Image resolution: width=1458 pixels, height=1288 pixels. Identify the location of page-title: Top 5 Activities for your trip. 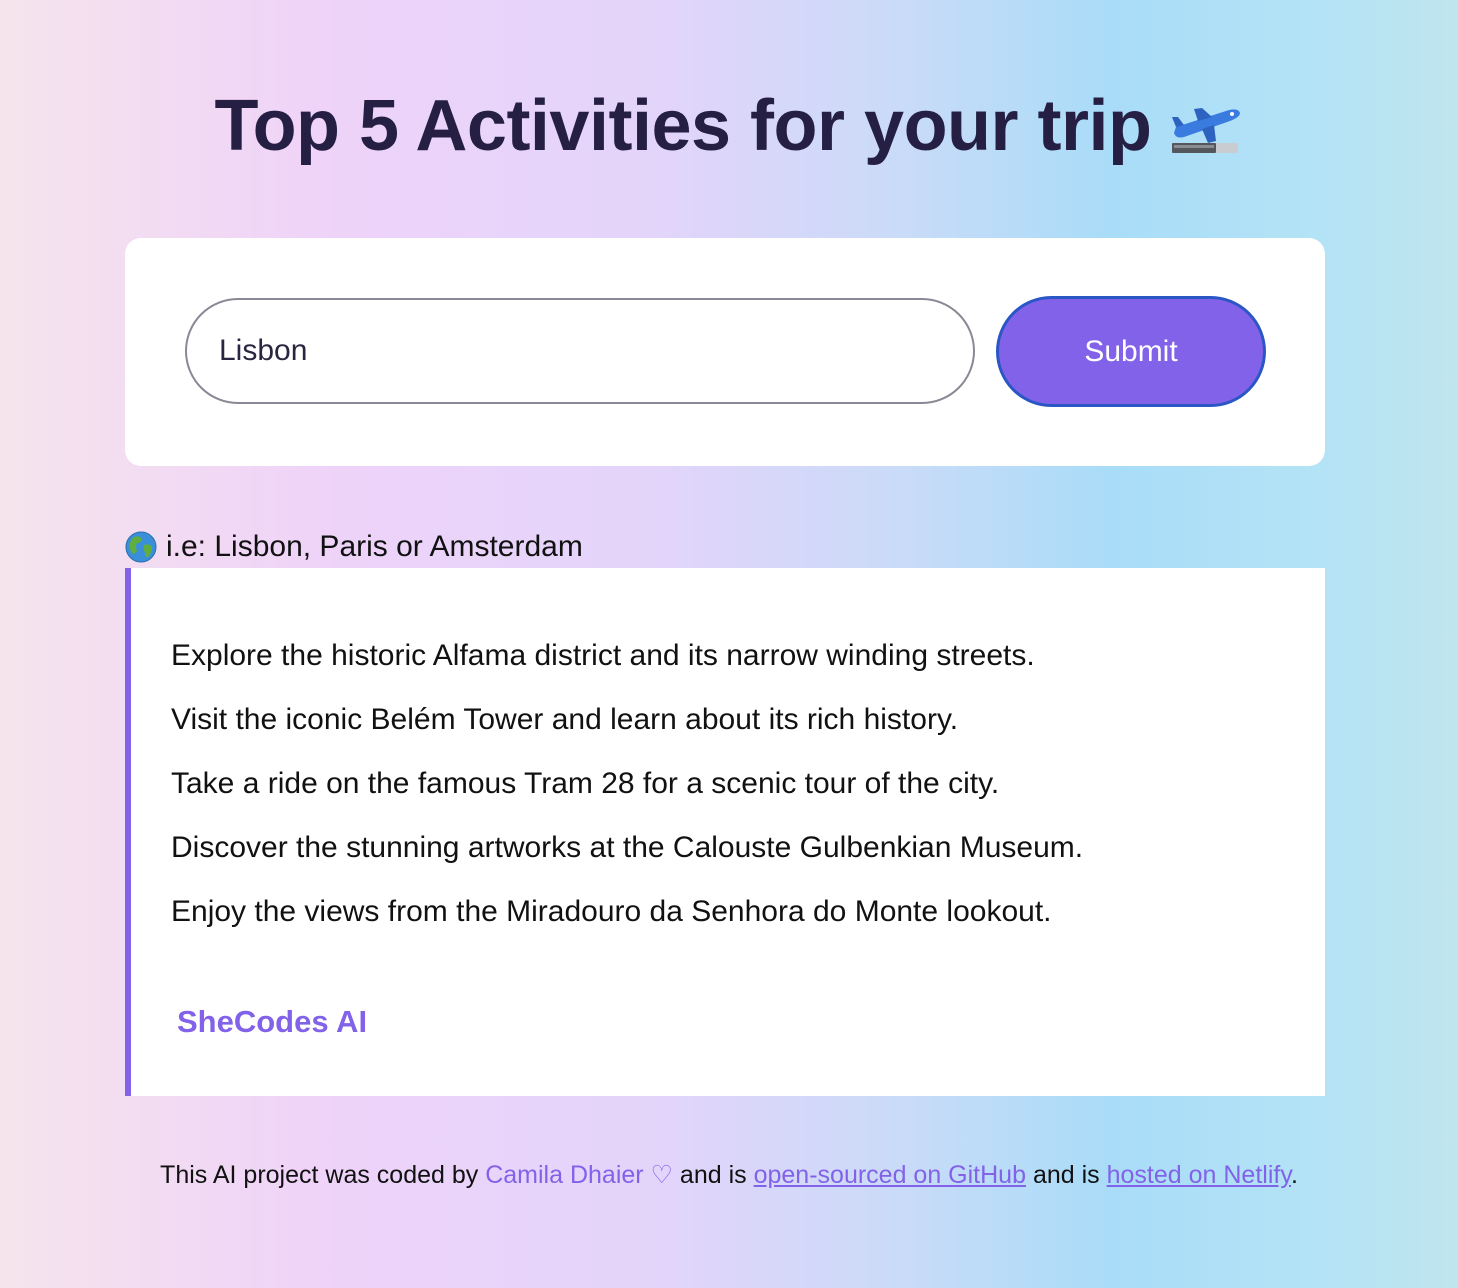
(729, 126).